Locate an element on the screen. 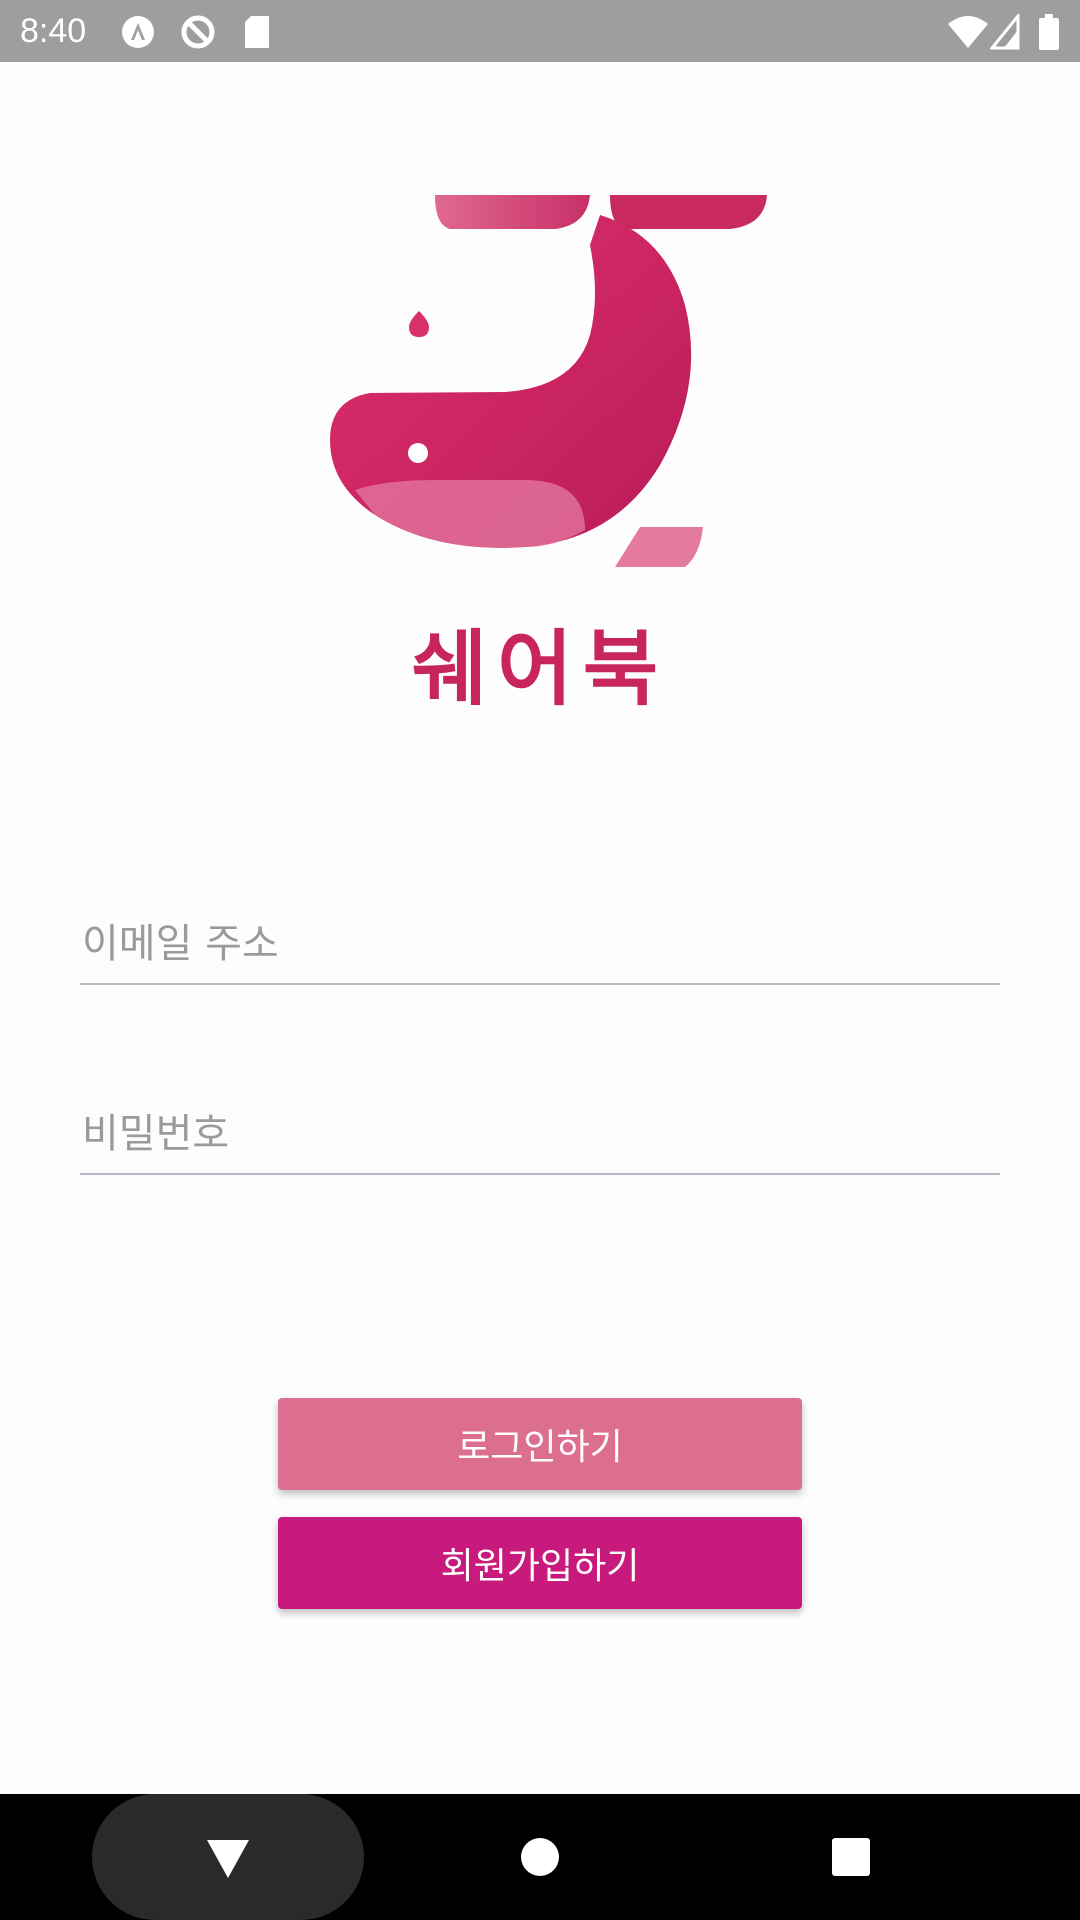  email-field is located at coordinates (540, 945).